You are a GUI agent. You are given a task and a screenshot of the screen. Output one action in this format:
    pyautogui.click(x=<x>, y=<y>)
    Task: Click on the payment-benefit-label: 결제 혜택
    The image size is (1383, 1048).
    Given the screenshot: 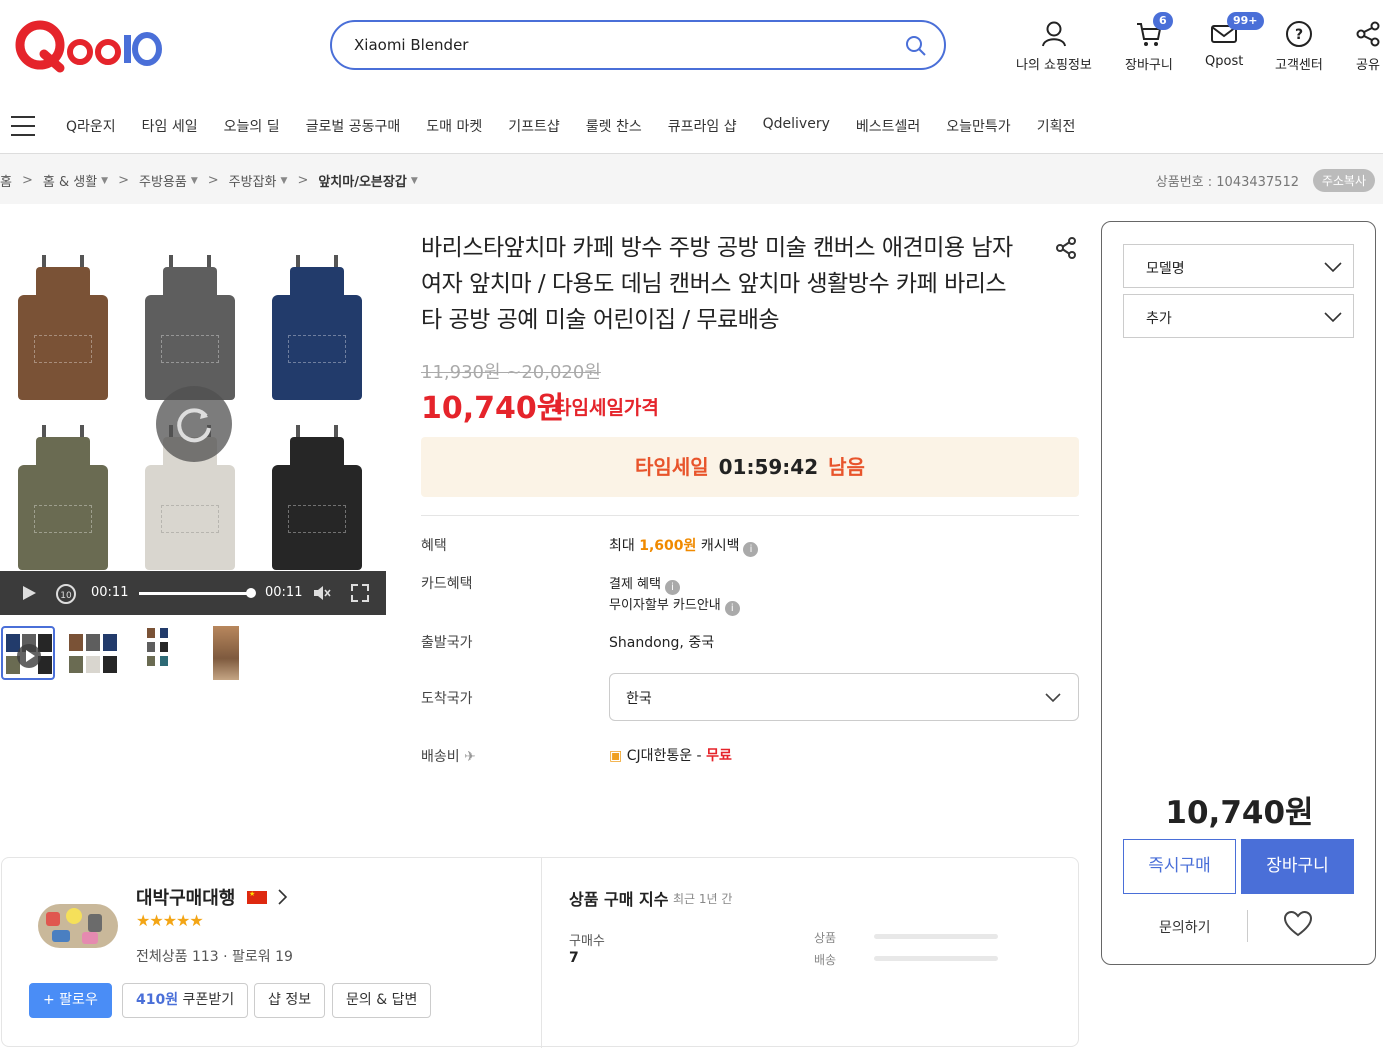 What is the action you would take?
    pyautogui.click(x=635, y=584)
    